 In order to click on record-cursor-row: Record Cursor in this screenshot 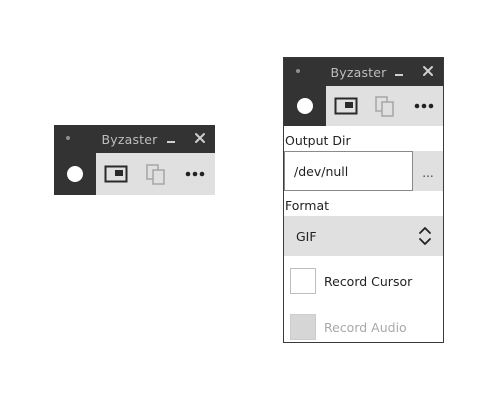, I will do `click(366, 281)`.